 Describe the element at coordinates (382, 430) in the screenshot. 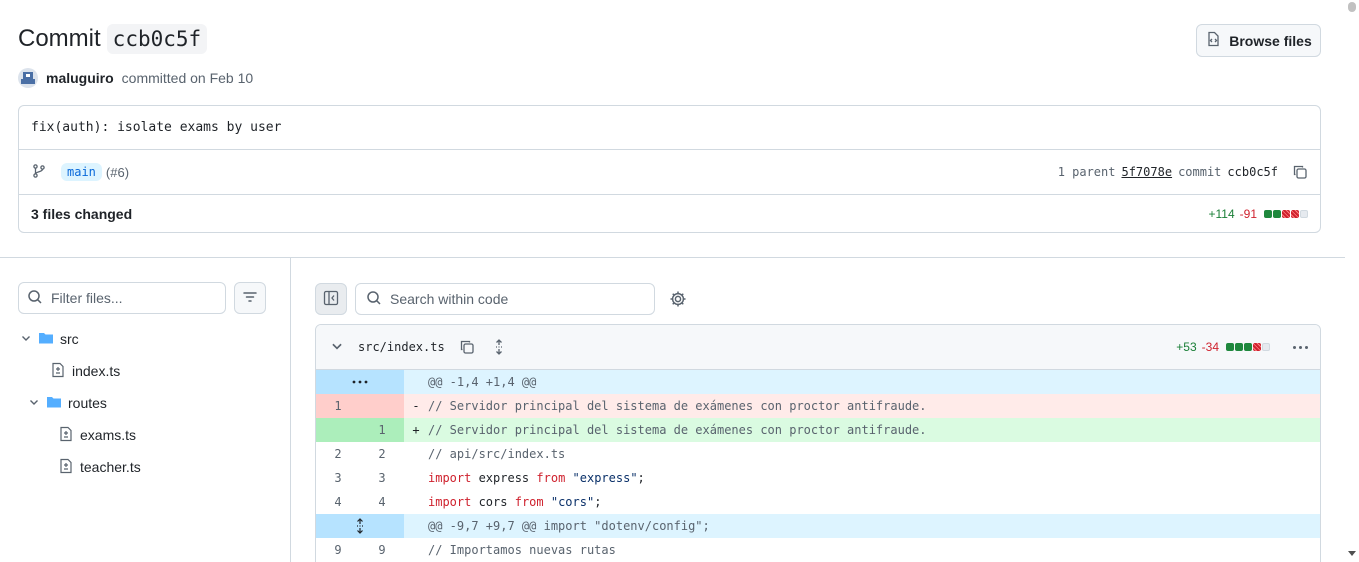

I see `new-line-number: 1` at that location.